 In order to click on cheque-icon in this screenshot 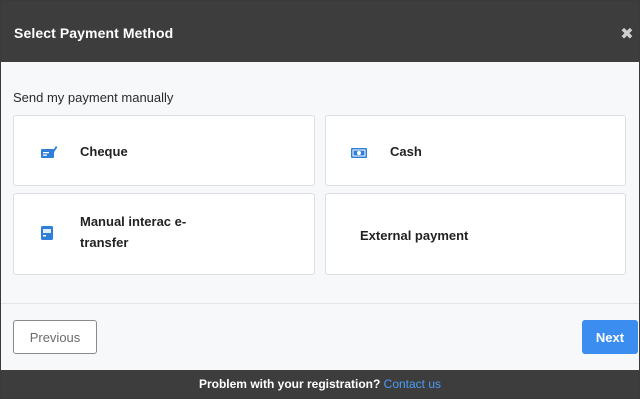, I will do `click(49, 152)`.